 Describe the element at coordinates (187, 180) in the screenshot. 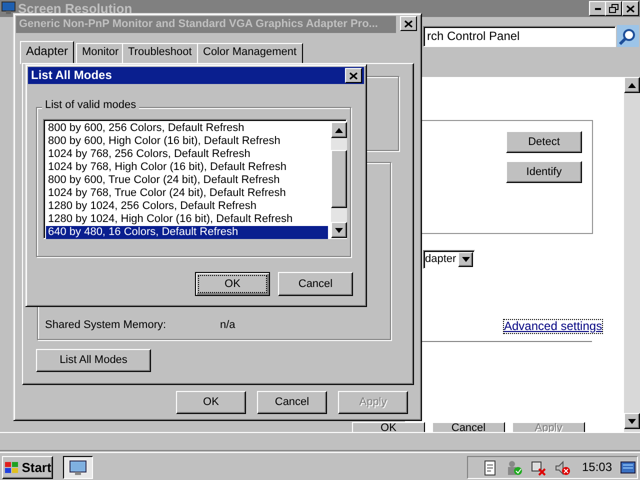

I see `list-item: 800 by 600, True Color (24 bit), Default Refresh` at that location.